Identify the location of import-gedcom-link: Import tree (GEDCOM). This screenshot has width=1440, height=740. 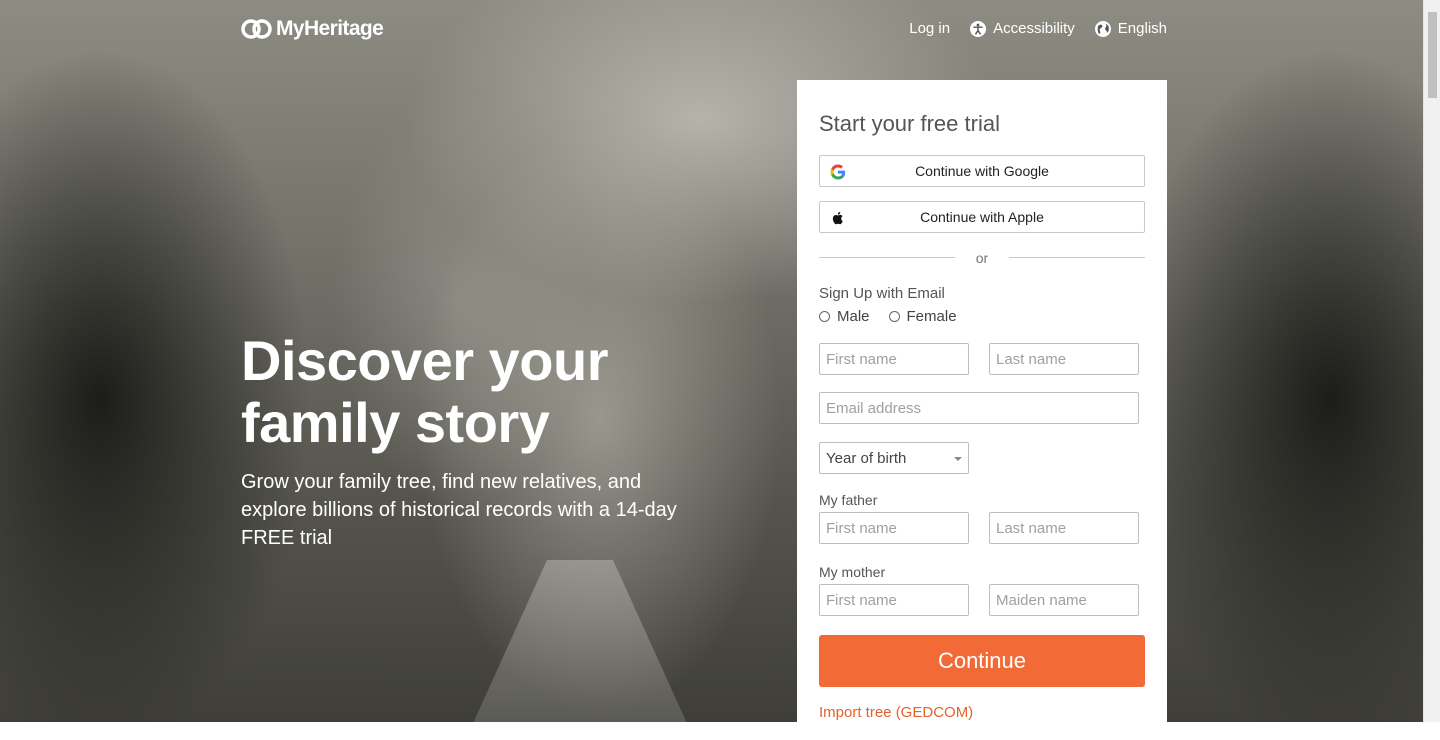
(896, 712).